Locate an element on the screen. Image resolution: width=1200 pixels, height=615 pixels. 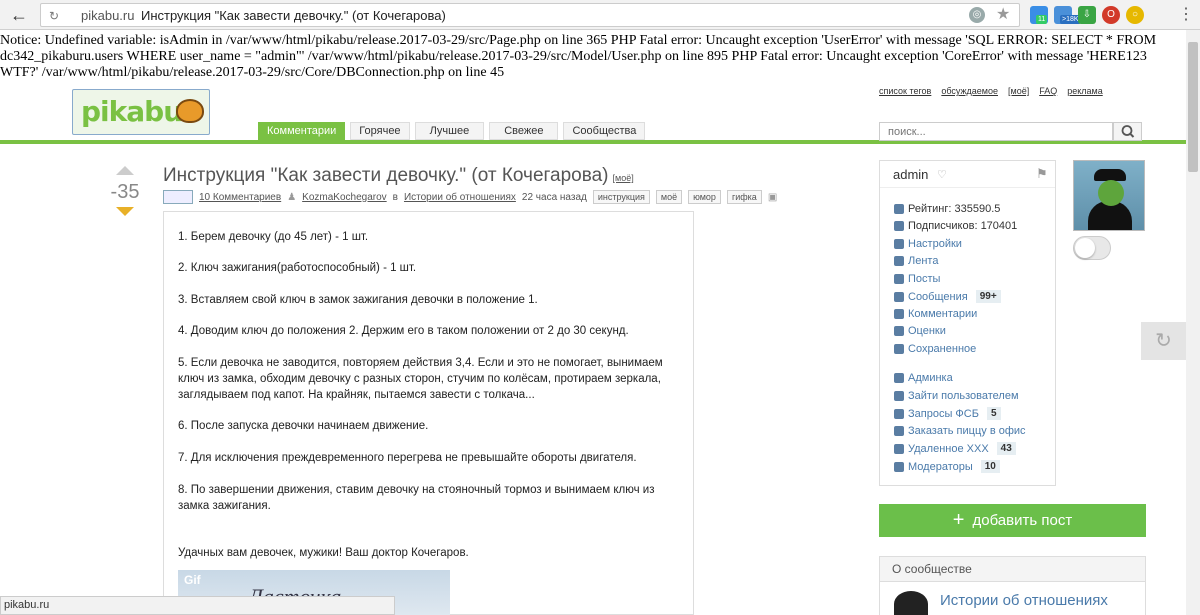
community-avatar is located at coordinates (911, 603).